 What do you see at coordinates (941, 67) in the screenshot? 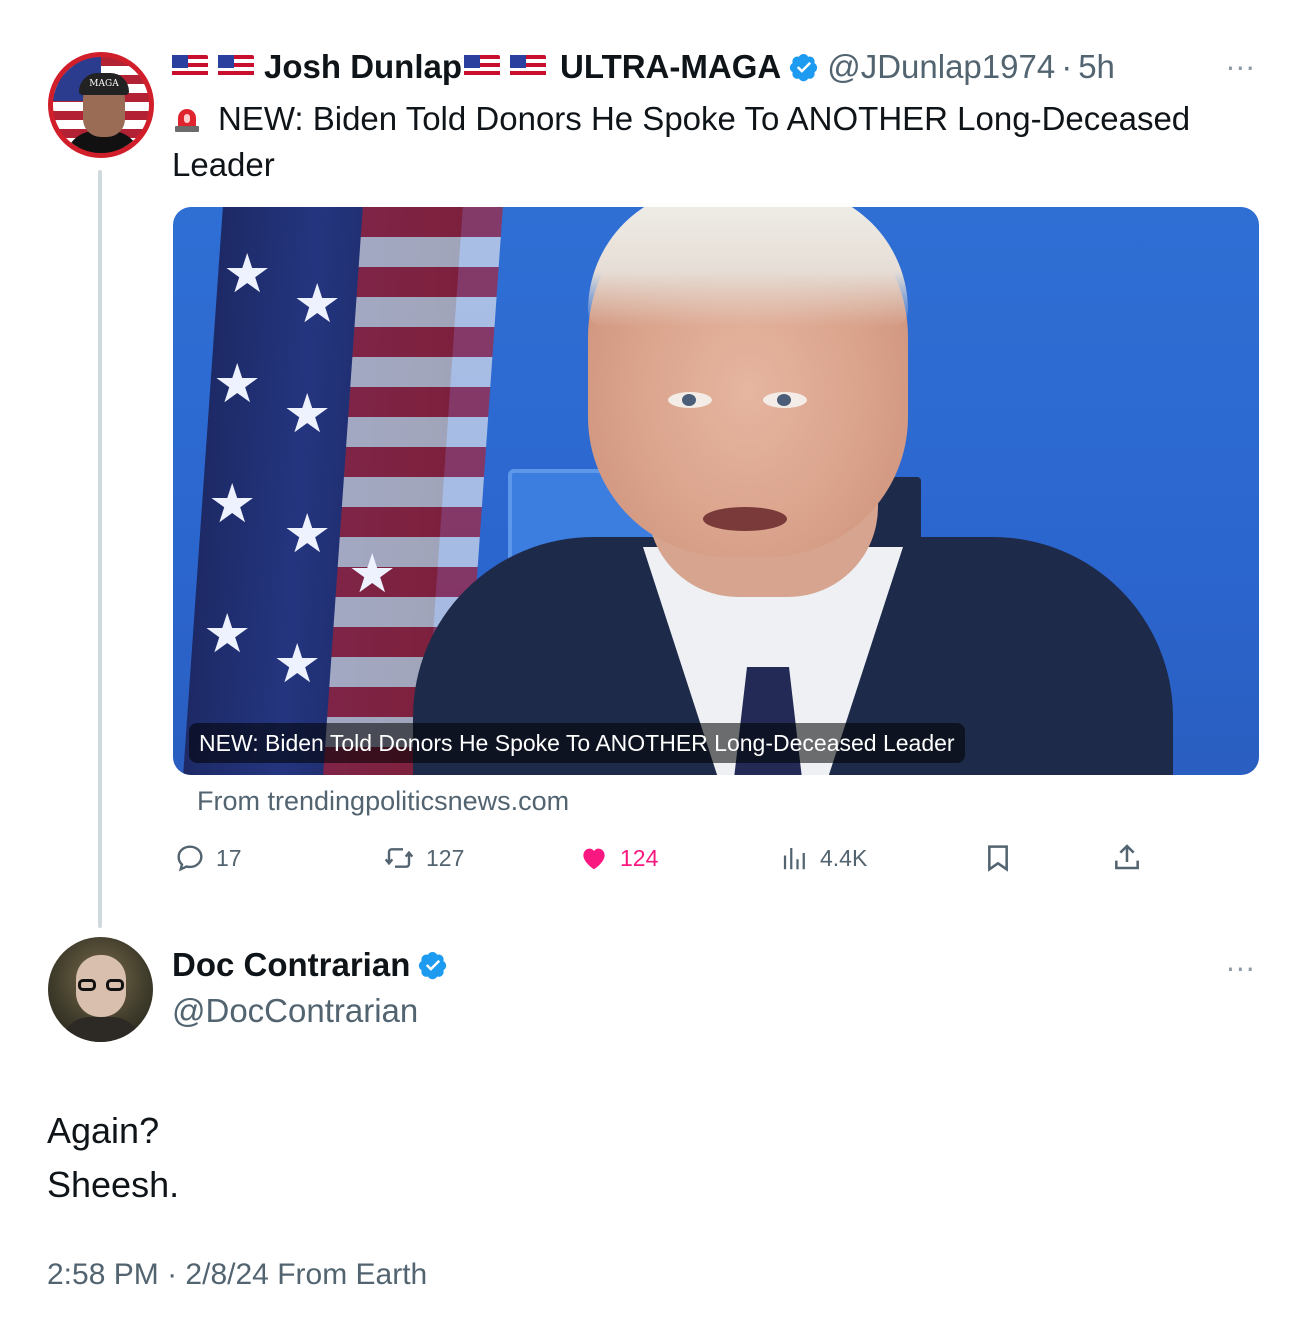
I see `user-handle: @JDunlap1974` at bounding box center [941, 67].